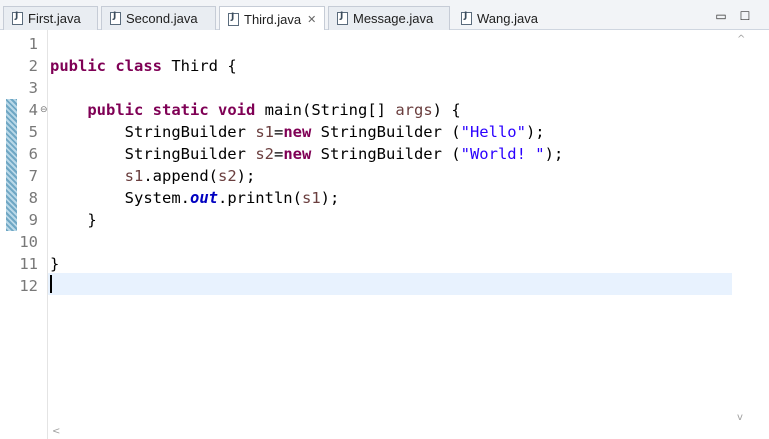 The image size is (769, 439). What do you see at coordinates (399, 432) in the screenshot?
I see `horizontal-scrollbar: <` at bounding box center [399, 432].